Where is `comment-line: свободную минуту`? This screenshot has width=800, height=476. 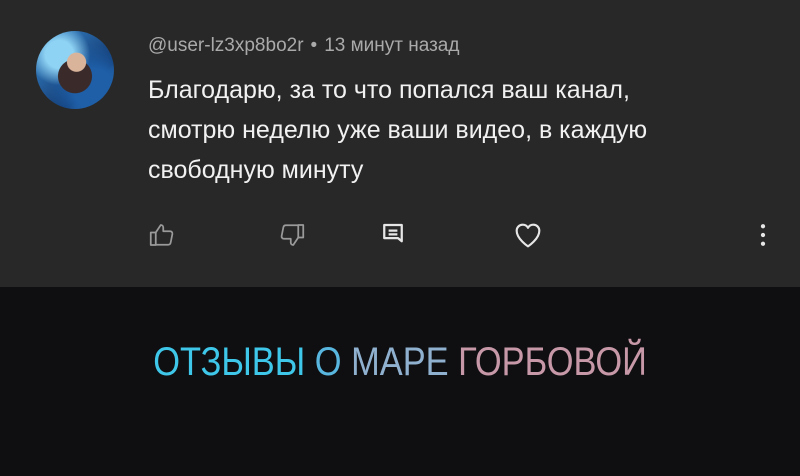
comment-line: свободную минуту is located at coordinates (256, 170).